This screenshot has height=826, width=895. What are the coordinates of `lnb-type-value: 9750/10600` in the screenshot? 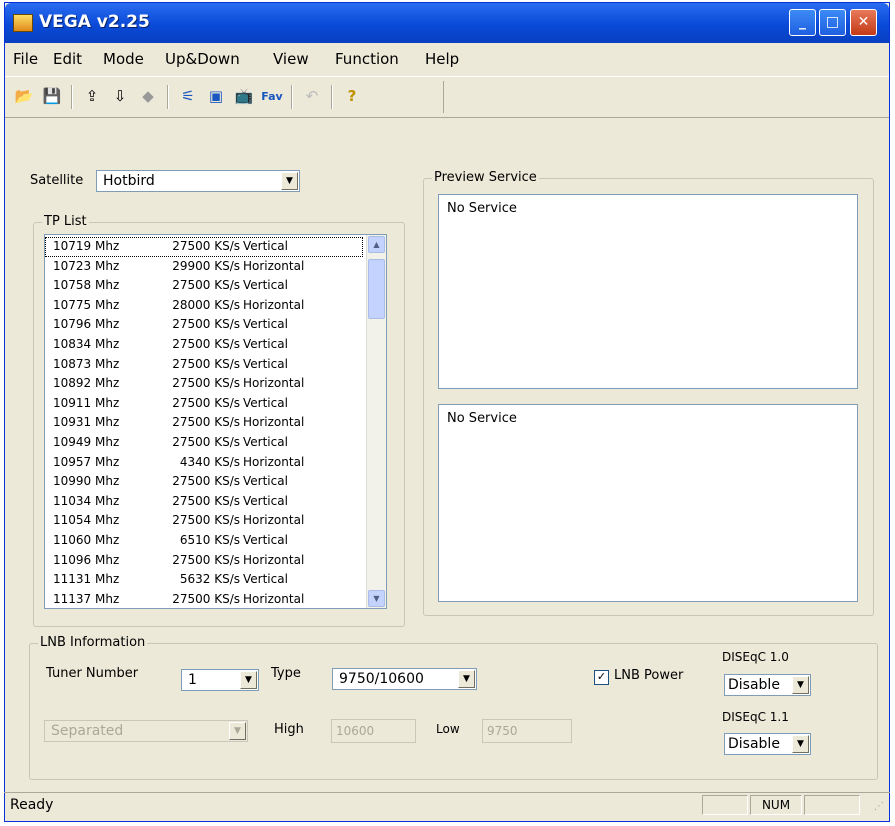 It's located at (381, 679).